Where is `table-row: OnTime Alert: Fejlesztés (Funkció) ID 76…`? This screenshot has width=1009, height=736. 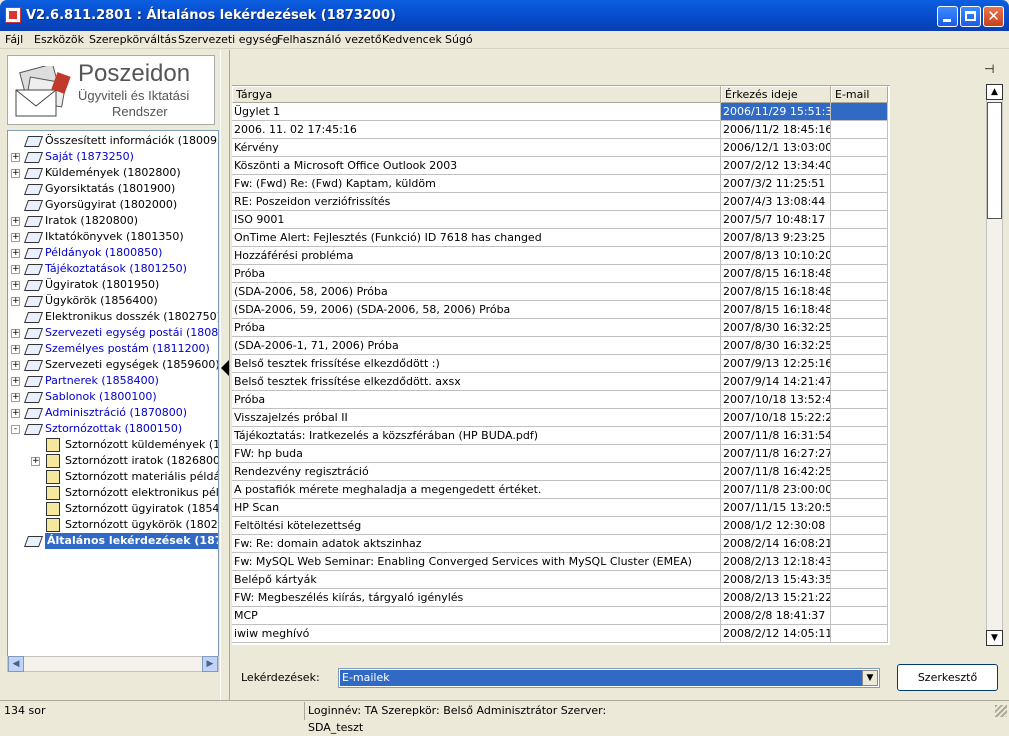 table-row: OnTime Alert: Fejlesztés (Funkció) ID 76… is located at coordinates (561, 238).